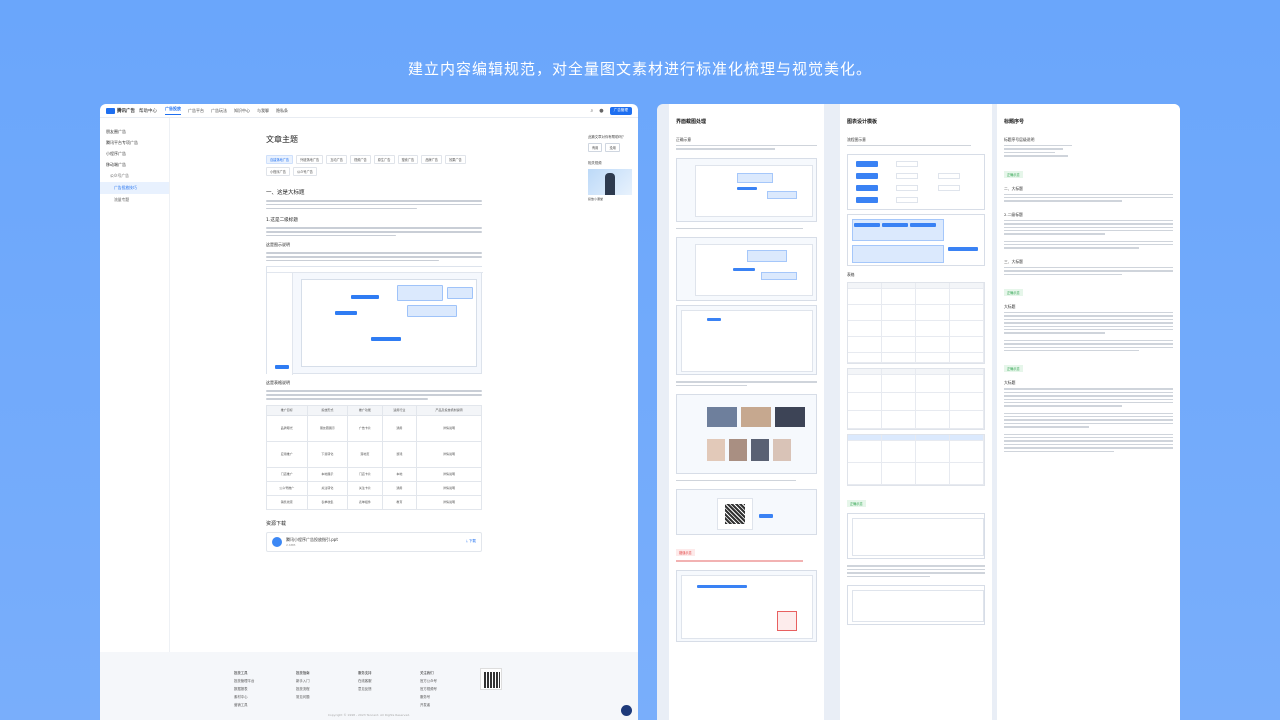  Describe the element at coordinates (134, 188) in the screenshot. I see `sidebar-item-5: 广告投放技巧` at that location.